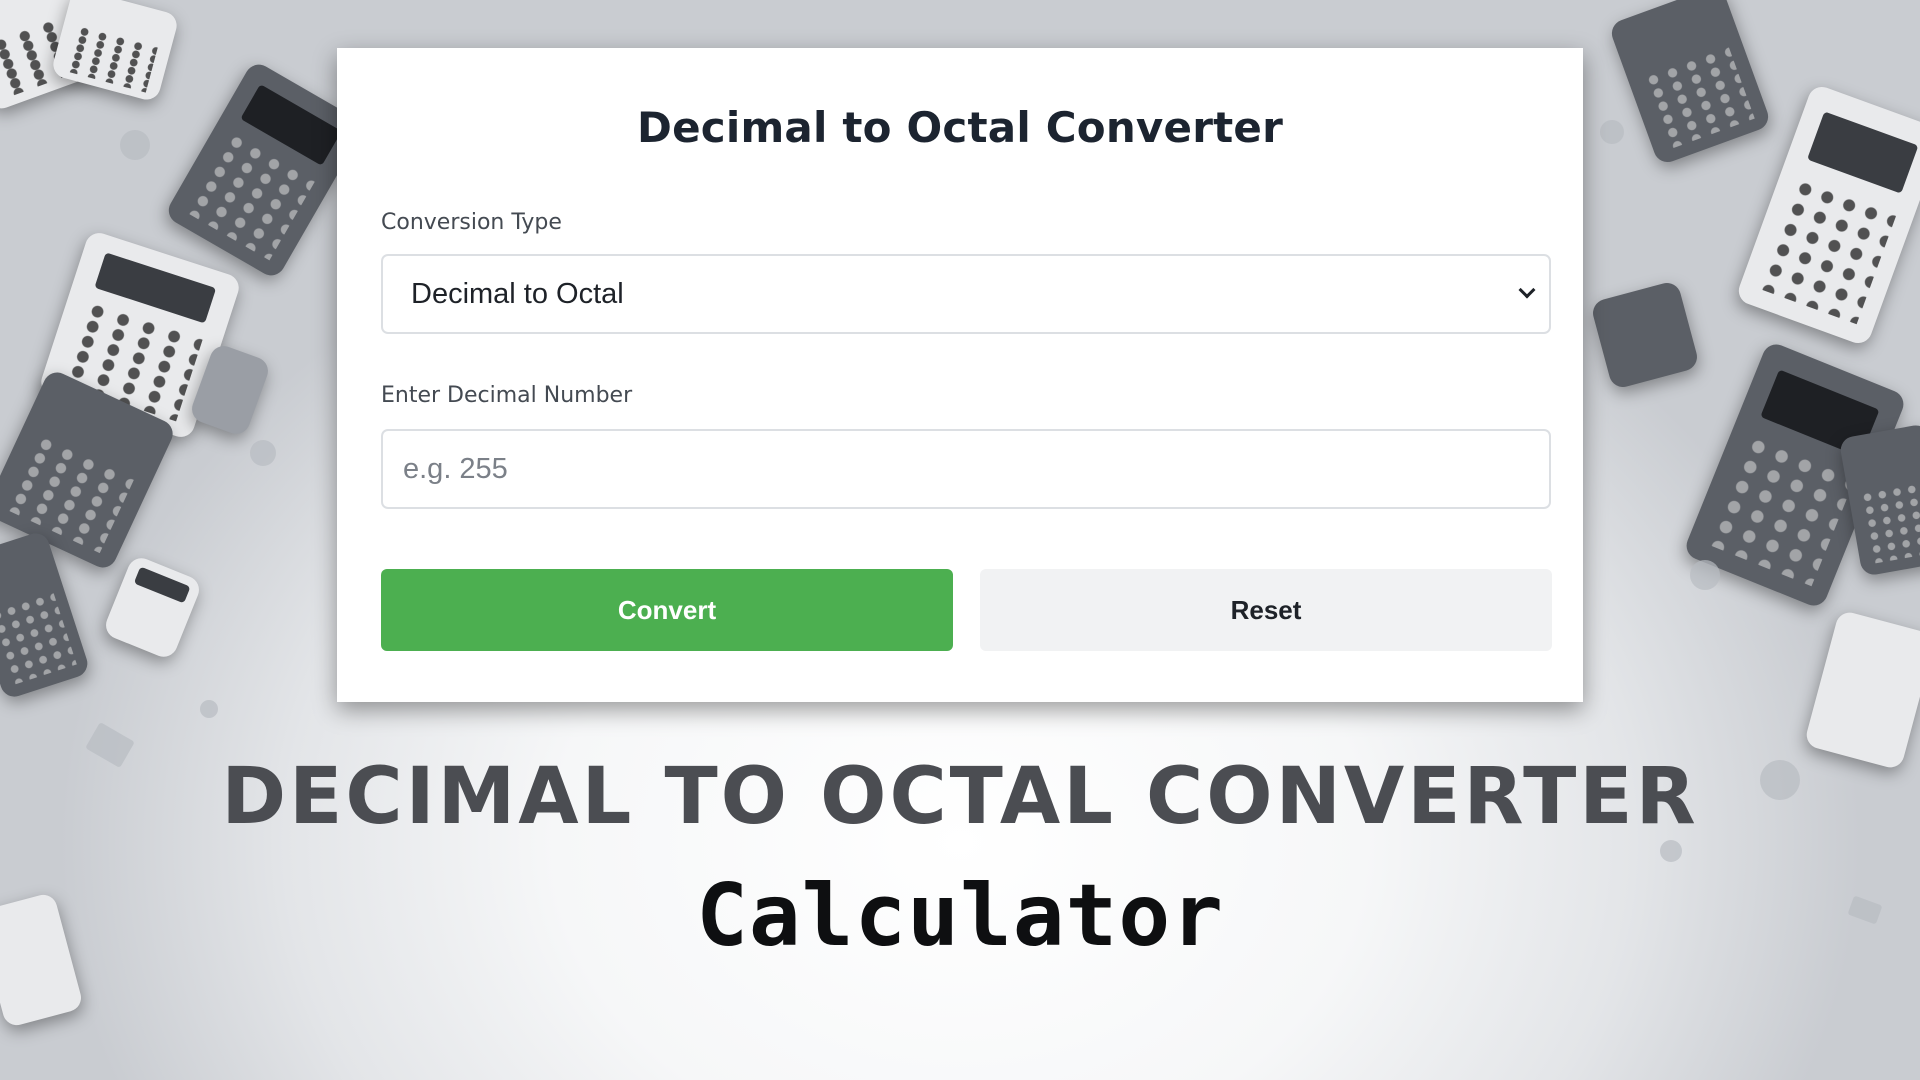 This screenshot has height=1080, width=1920. I want to click on decimal-number-input, so click(966, 469).